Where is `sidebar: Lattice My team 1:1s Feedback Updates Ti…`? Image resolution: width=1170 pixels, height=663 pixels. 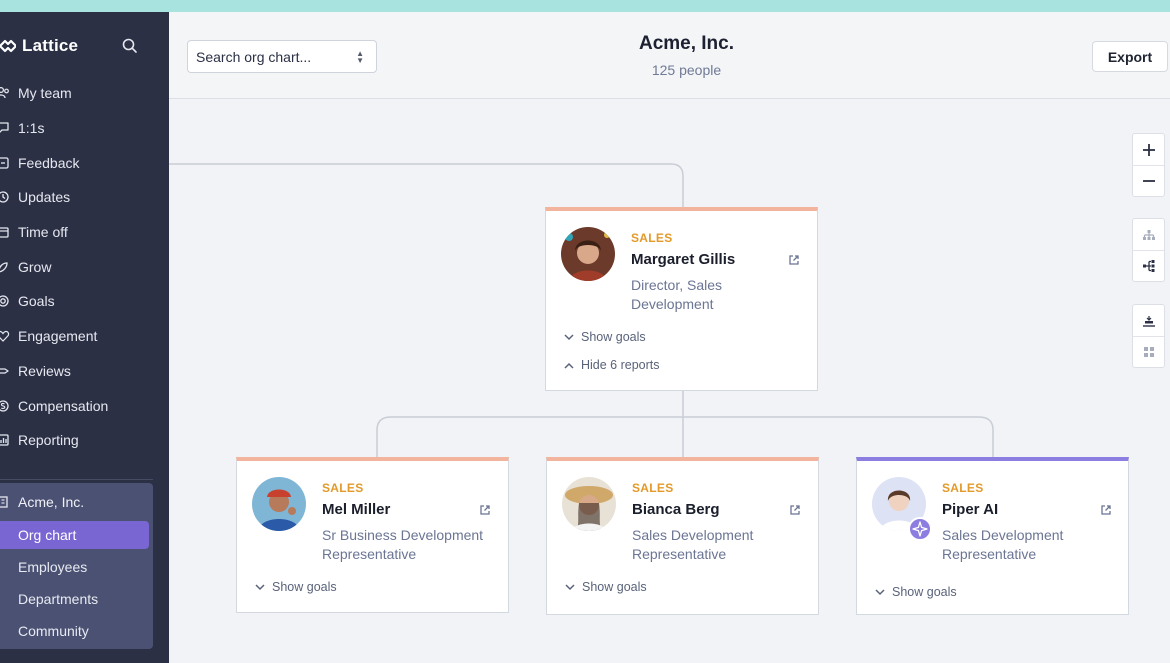
sidebar: Lattice My team 1:1s Feedback Updates Ti… is located at coordinates (84, 337).